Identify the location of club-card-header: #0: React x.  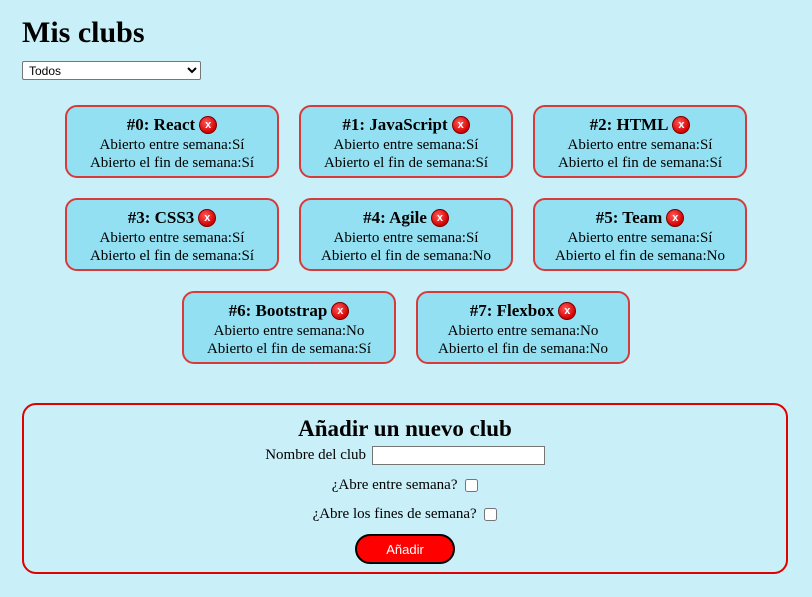
(172, 125).